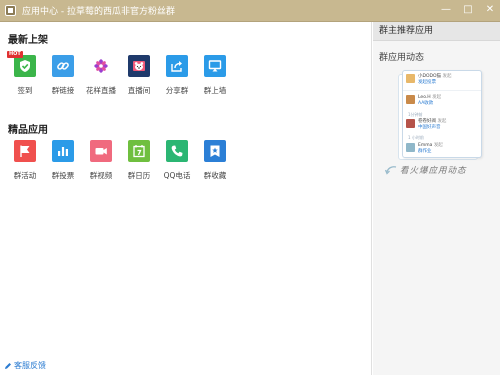 This screenshot has height=375, width=500. Describe the element at coordinates (177, 66) in the screenshot. I see `share-icon` at that location.